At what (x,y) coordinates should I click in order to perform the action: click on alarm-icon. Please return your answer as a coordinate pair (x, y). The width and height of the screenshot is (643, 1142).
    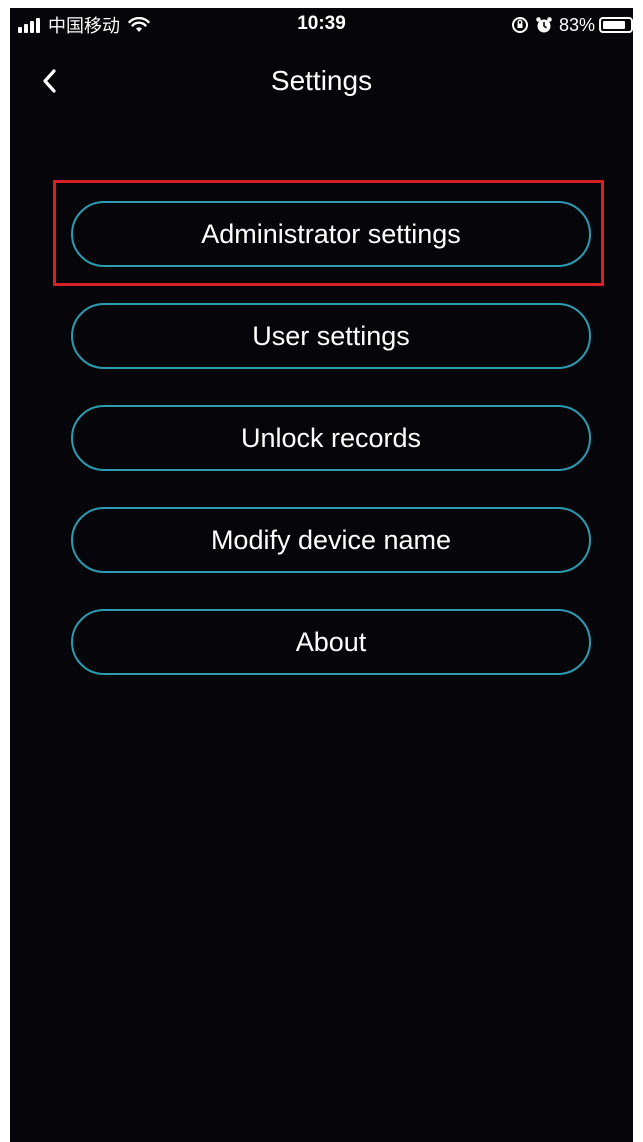
    Looking at the image, I should click on (544, 25).